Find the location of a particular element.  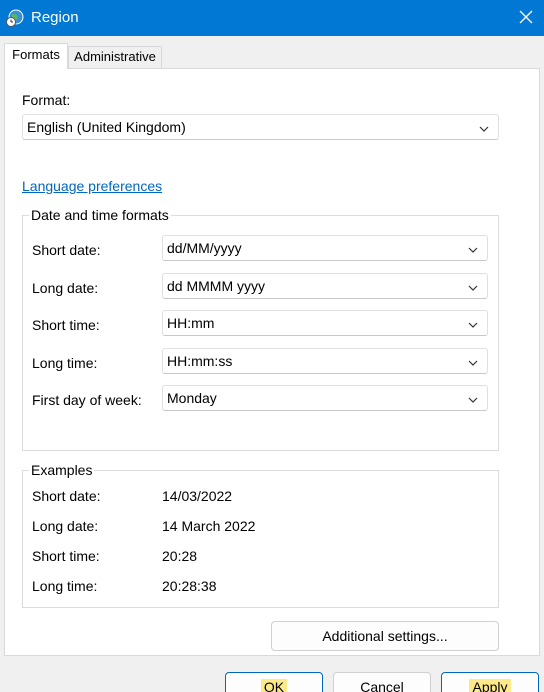

first-day-value: Monday is located at coordinates (192, 398).